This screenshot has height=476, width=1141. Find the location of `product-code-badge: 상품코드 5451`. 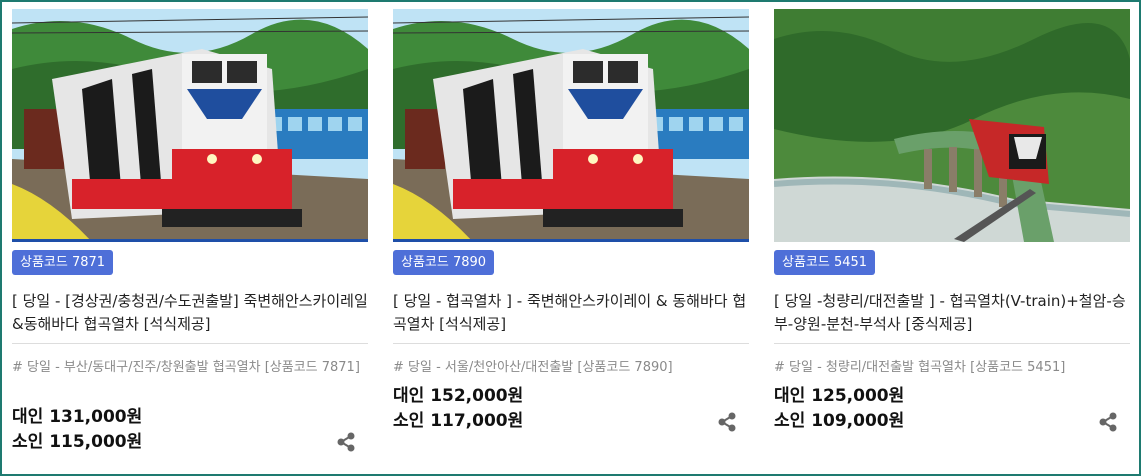

product-code-badge: 상품코드 5451 is located at coordinates (825, 262).